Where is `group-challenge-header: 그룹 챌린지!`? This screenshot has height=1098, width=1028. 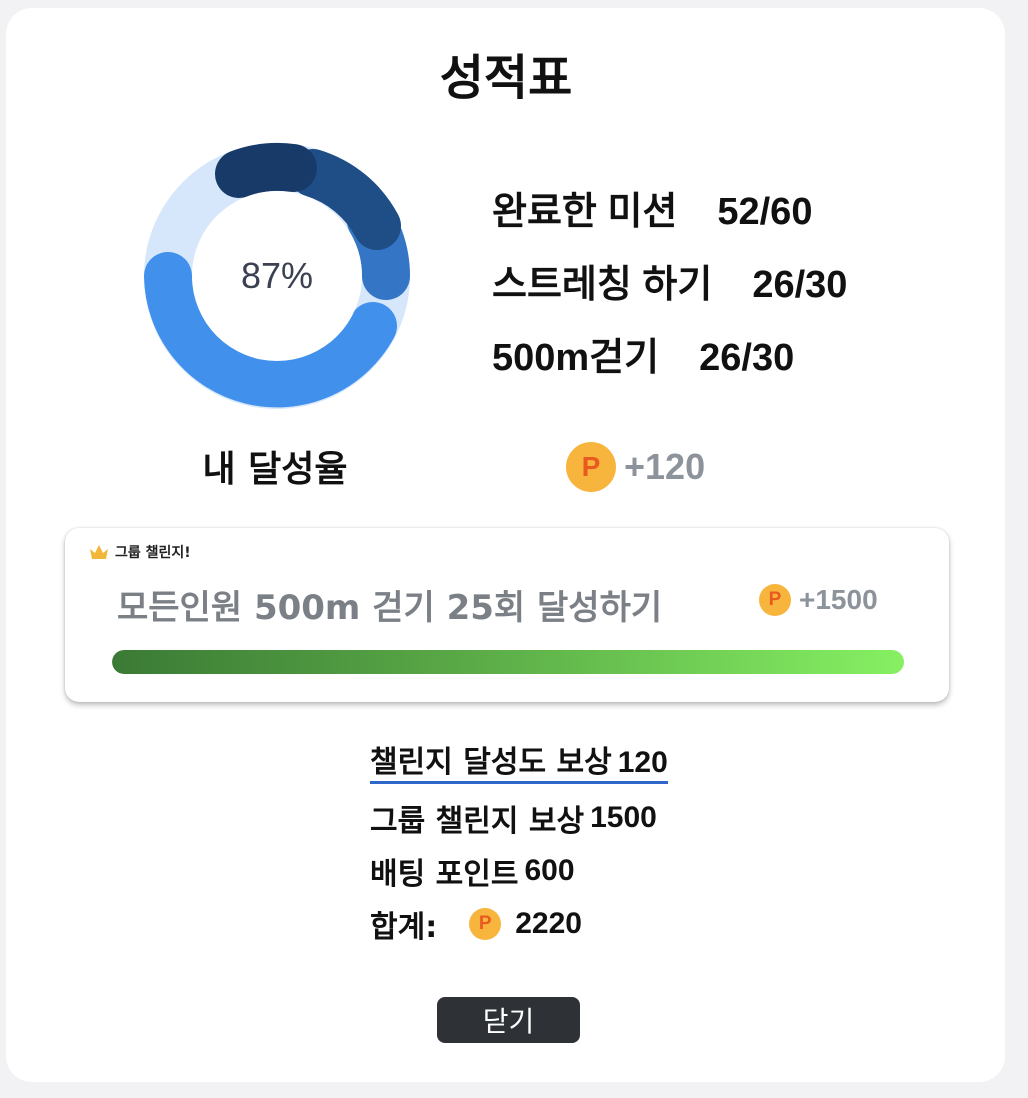
group-challenge-header: 그룹 챌린지! is located at coordinates (140, 552).